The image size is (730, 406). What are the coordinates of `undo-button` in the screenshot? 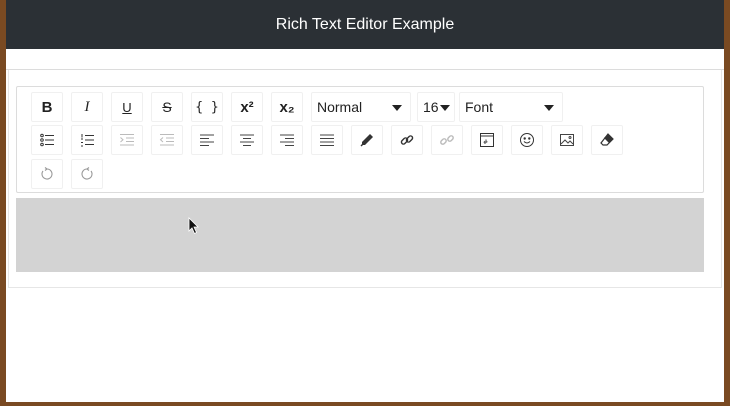 It's located at (47, 174).